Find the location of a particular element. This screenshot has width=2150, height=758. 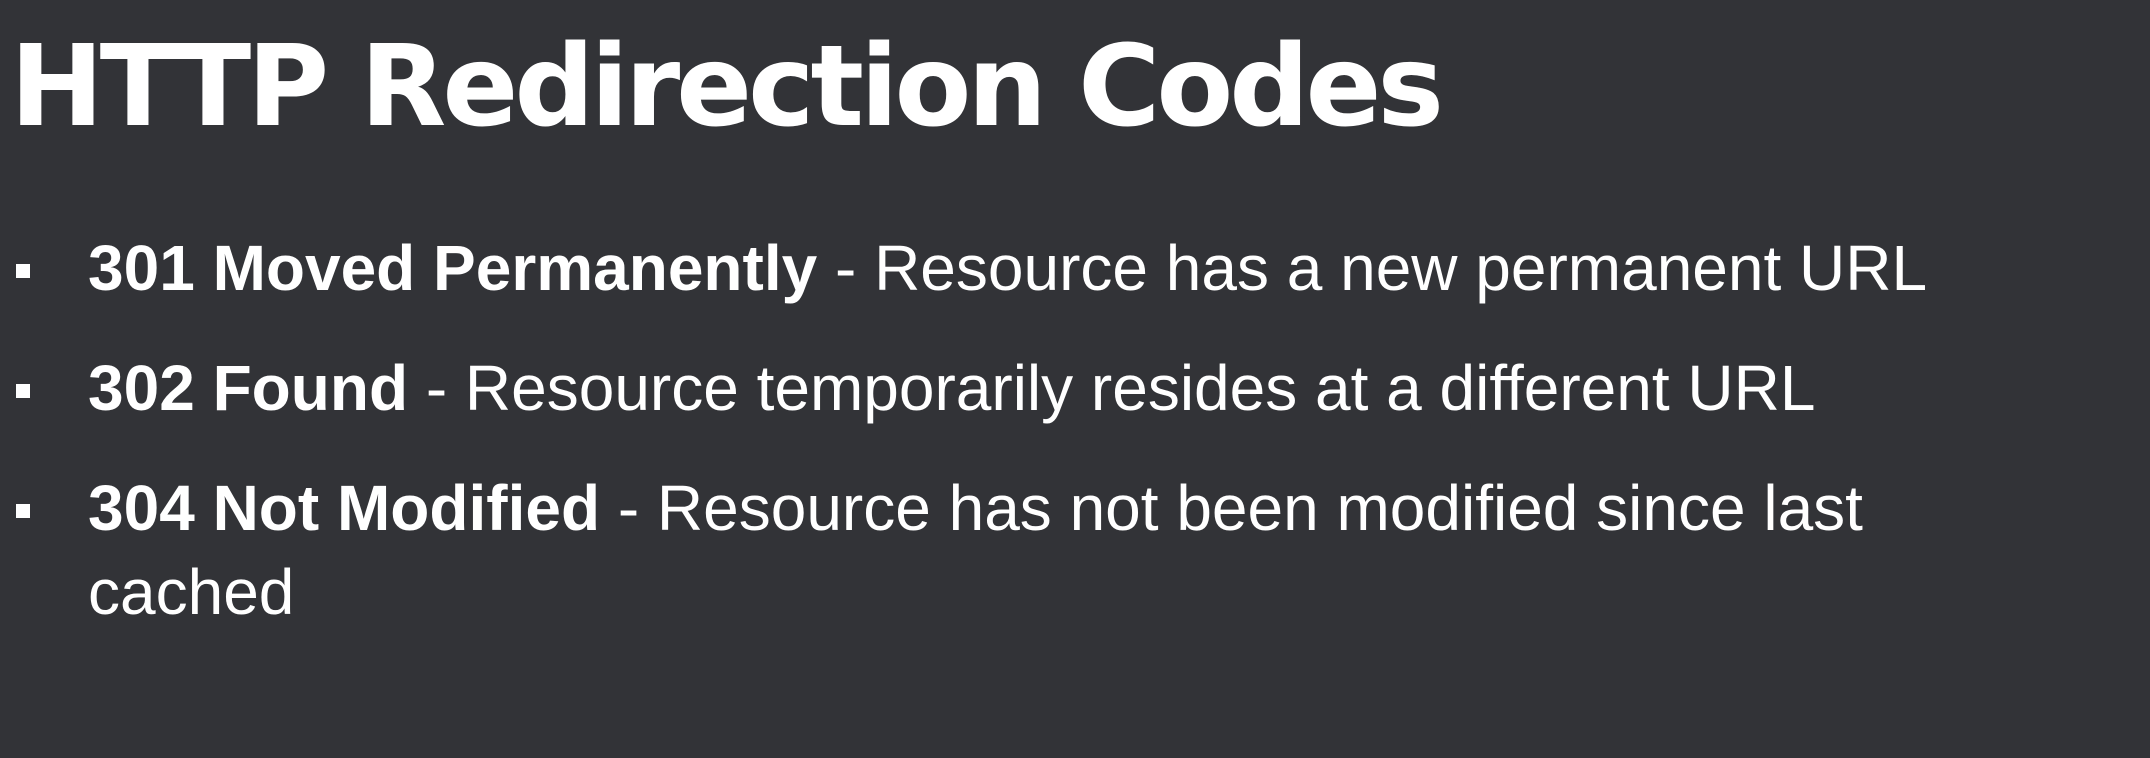

status-code-label: 304 Not Modified is located at coordinates (344, 508).